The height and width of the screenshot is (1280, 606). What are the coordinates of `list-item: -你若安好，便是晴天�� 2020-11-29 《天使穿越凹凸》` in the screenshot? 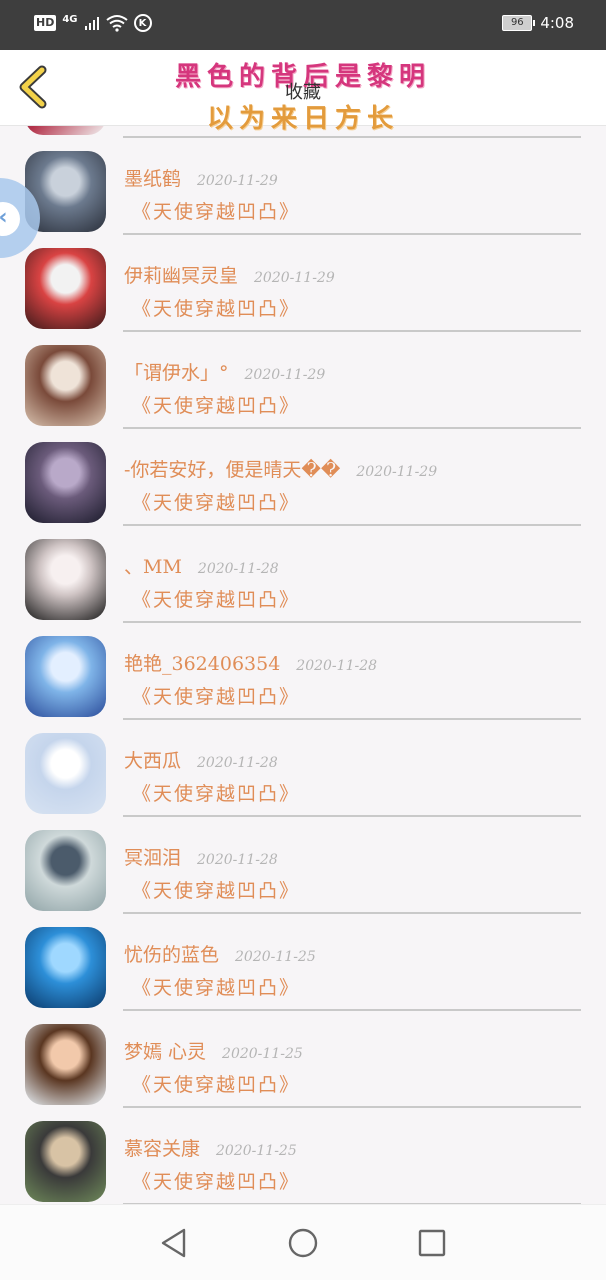 It's located at (303, 490).